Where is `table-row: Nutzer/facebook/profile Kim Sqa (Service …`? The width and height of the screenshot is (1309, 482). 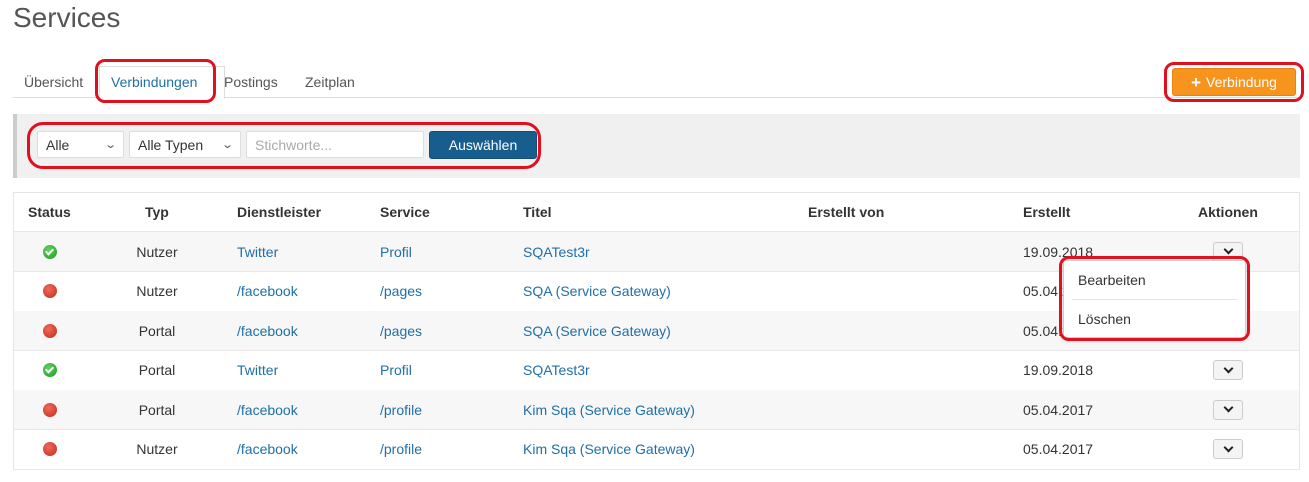
table-row: Nutzer/facebook/profile Kim Sqa (Service … is located at coordinates (656, 450).